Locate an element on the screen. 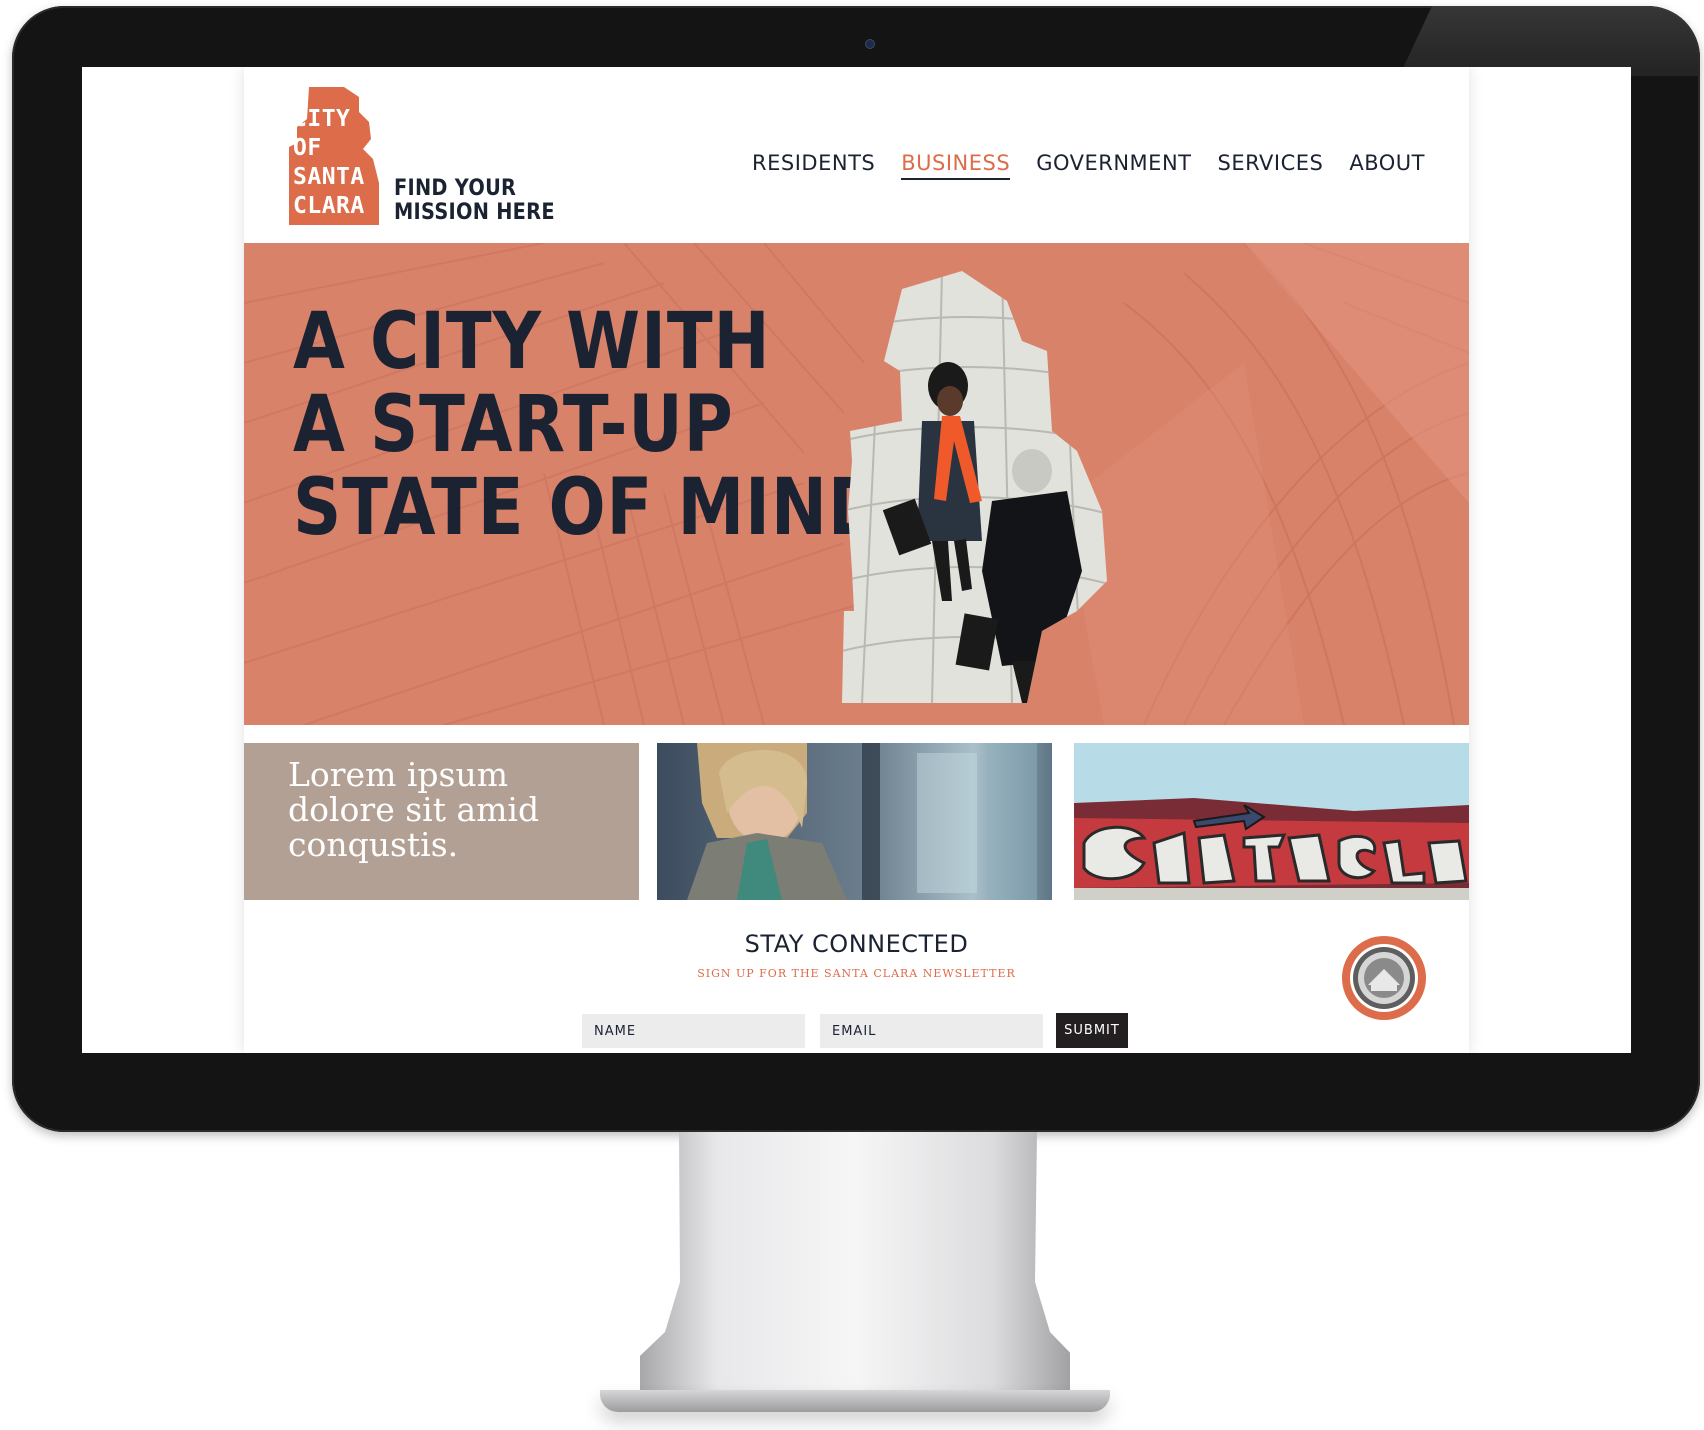 The width and height of the screenshot is (1704, 1430). hero-title-line: A START-UP is located at coordinates (513, 425).